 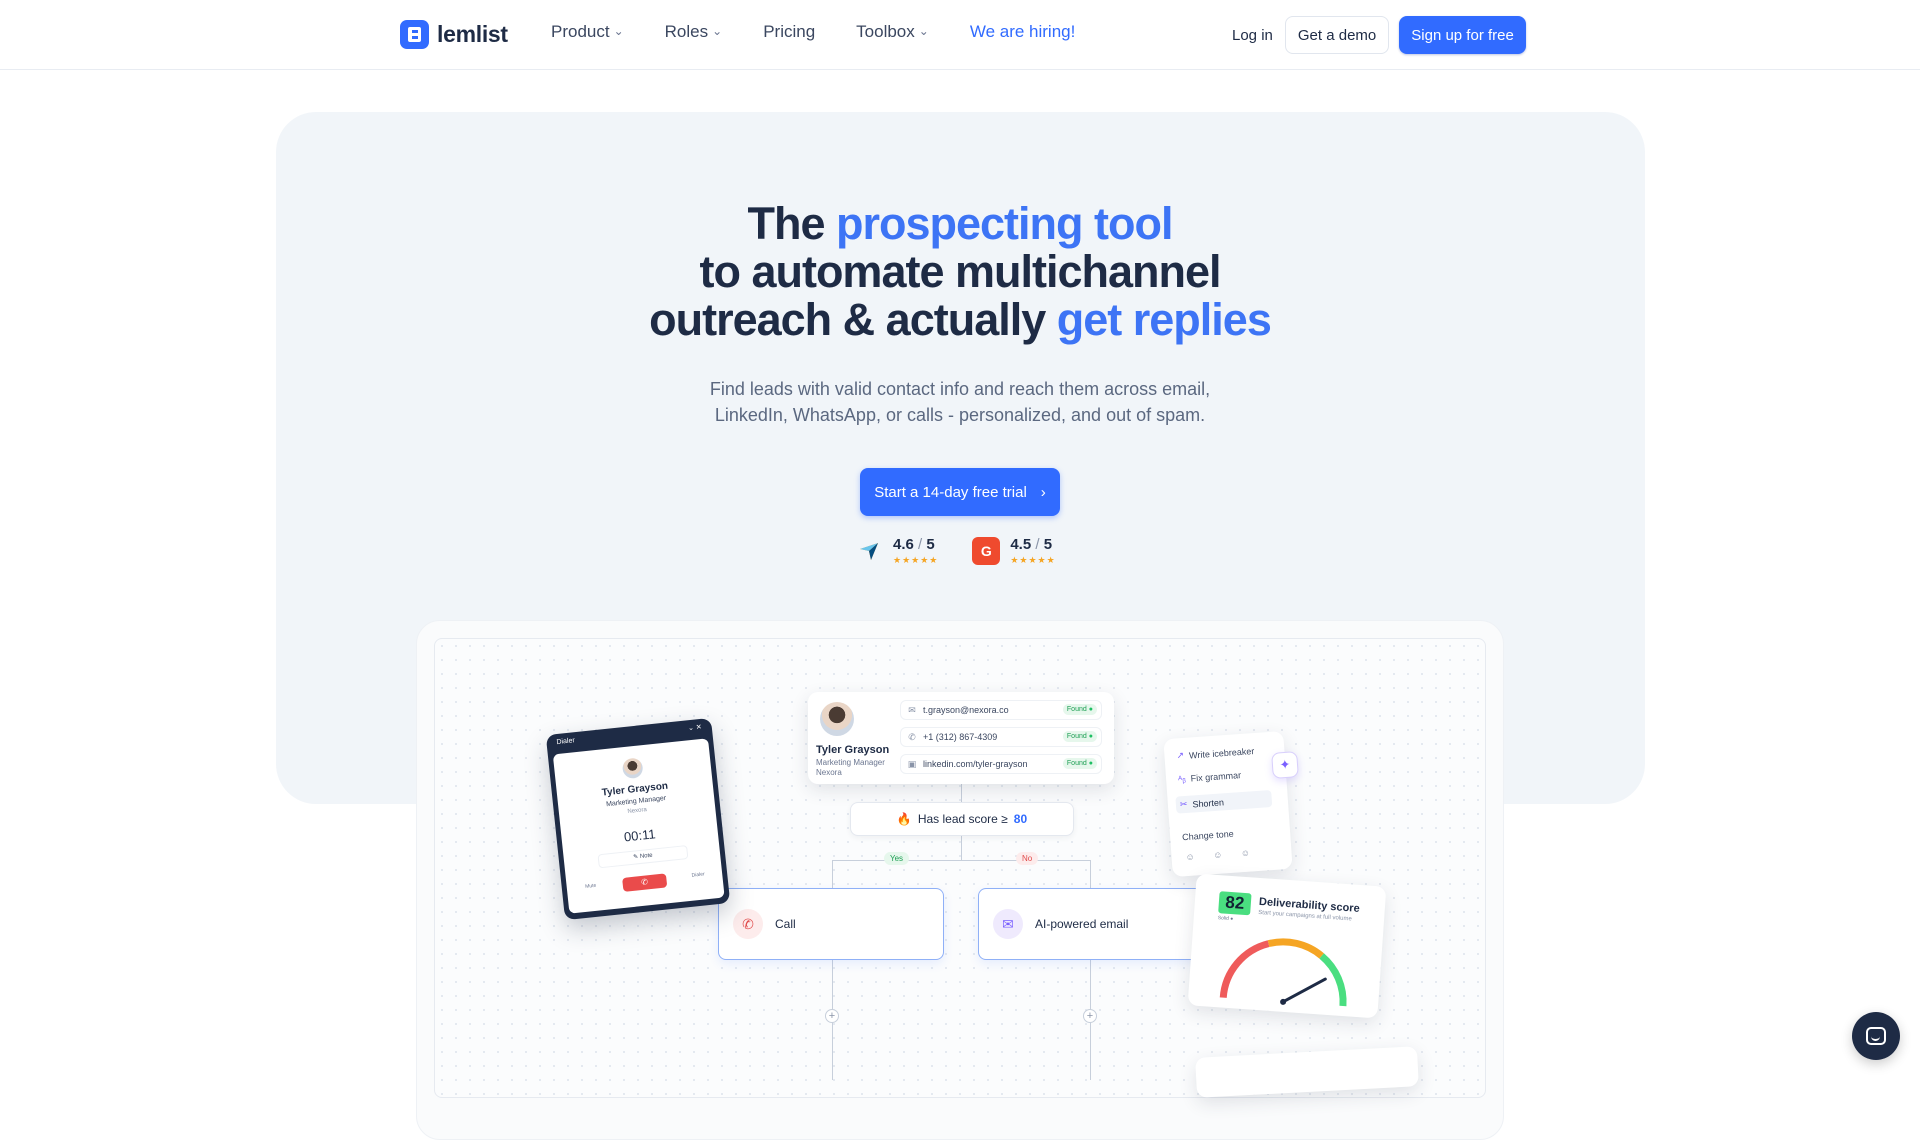 What do you see at coordinates (1082, 924) in the screenshot?
I see `step-label: AI-powered email` at bounding box center [1082, 924].